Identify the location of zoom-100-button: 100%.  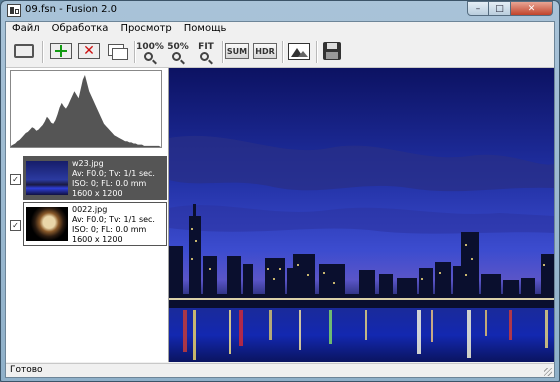
(150, 51).